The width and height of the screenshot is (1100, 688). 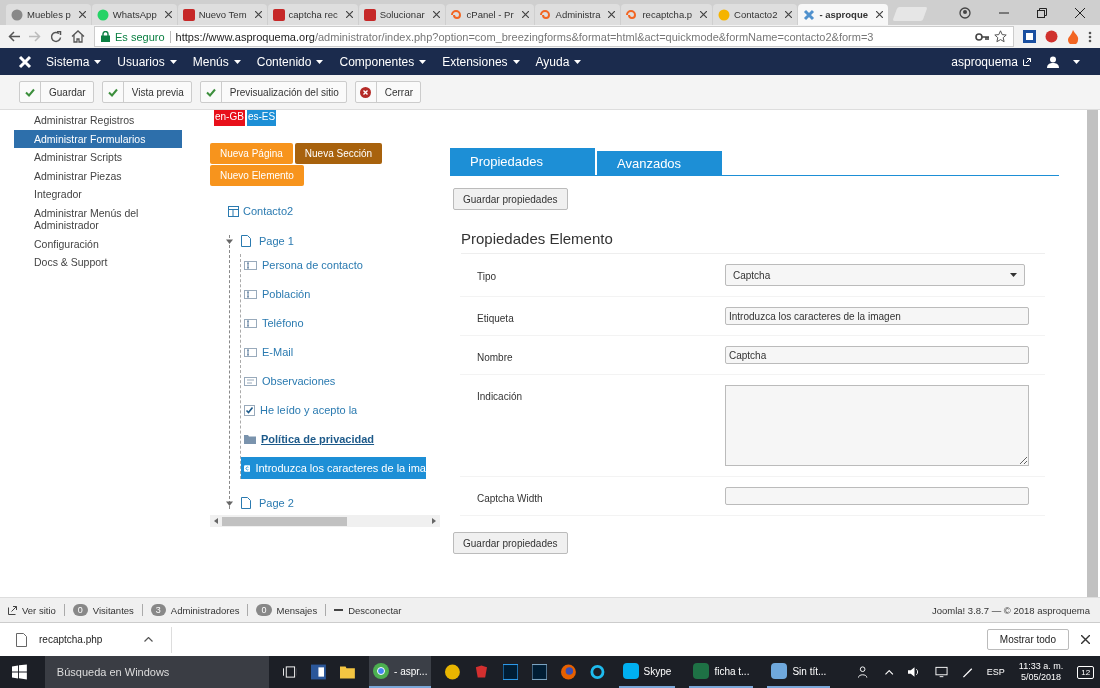 What do you see at coordinates (98, 138) in the screenshot?
I see `sidebar-item: Administrar Formularios` at bounding box center [98, 138].